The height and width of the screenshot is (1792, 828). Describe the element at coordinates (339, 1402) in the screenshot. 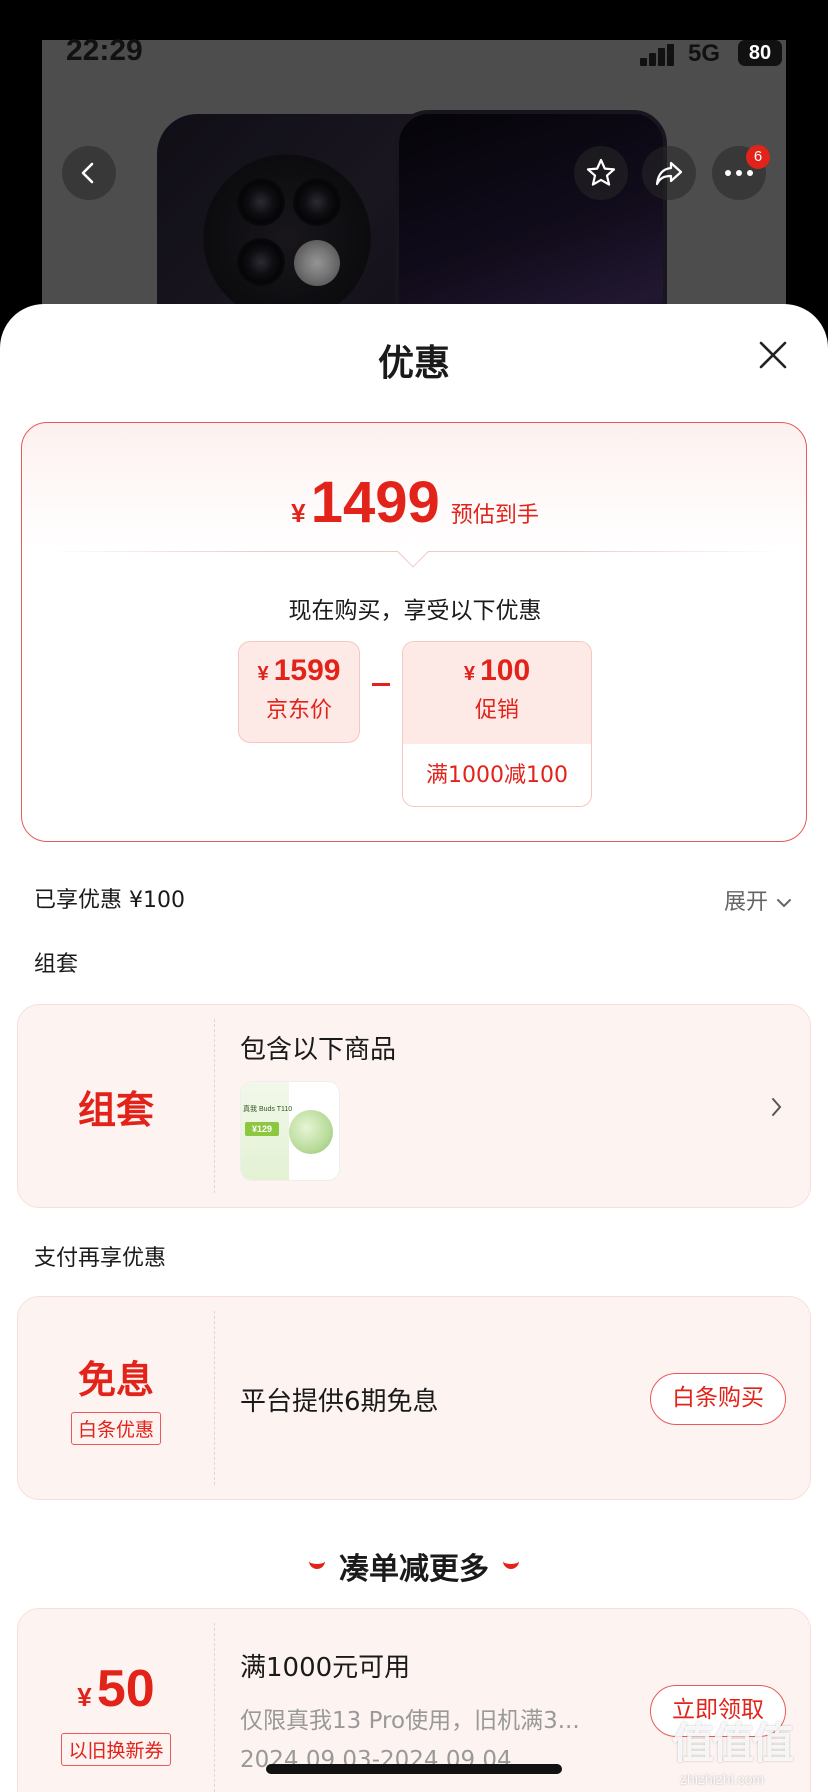

I see `installment-description: 平台提供6期免息` at that location.